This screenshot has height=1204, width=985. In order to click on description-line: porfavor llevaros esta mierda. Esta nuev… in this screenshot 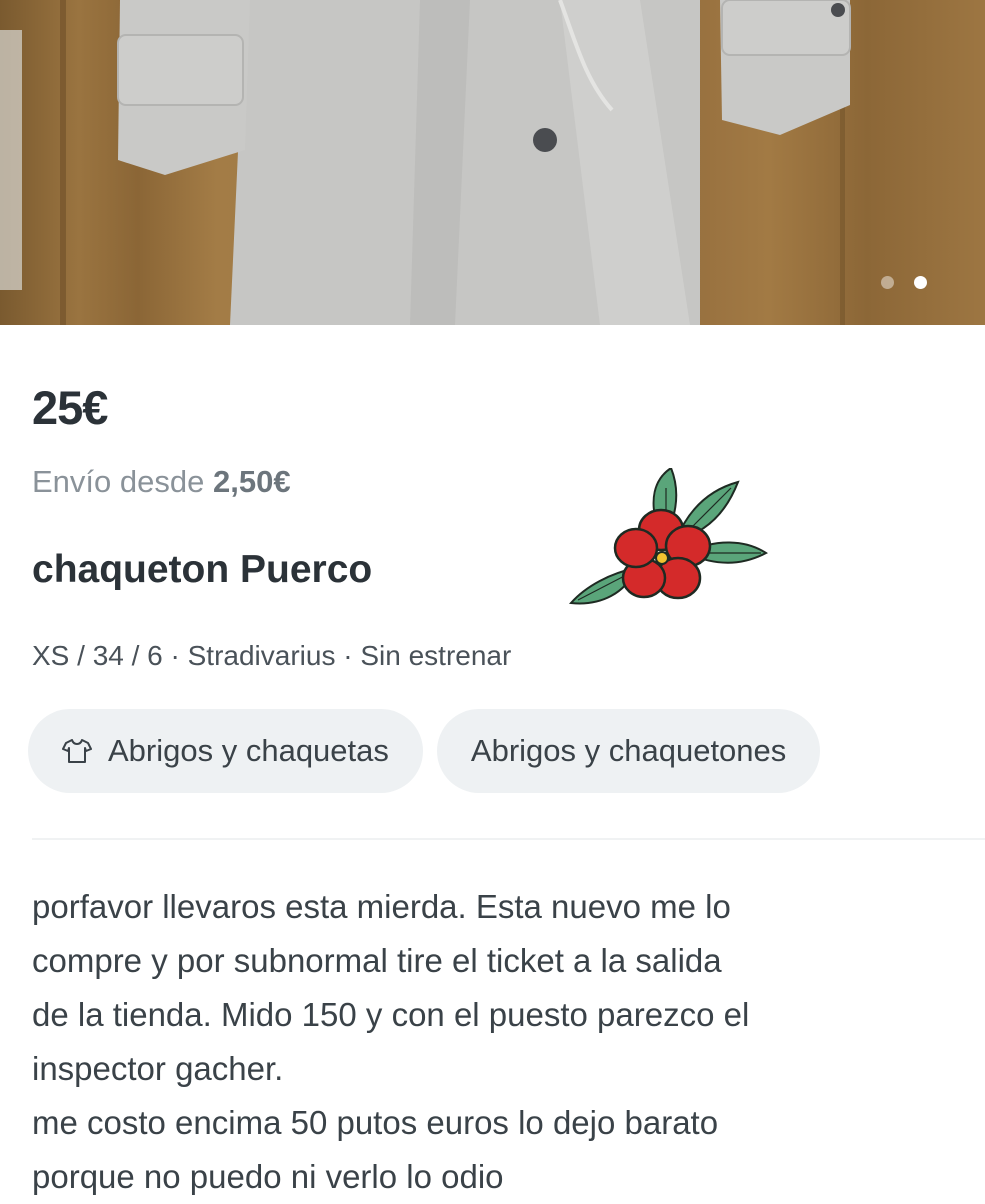, I will do `click(381, 906)`.